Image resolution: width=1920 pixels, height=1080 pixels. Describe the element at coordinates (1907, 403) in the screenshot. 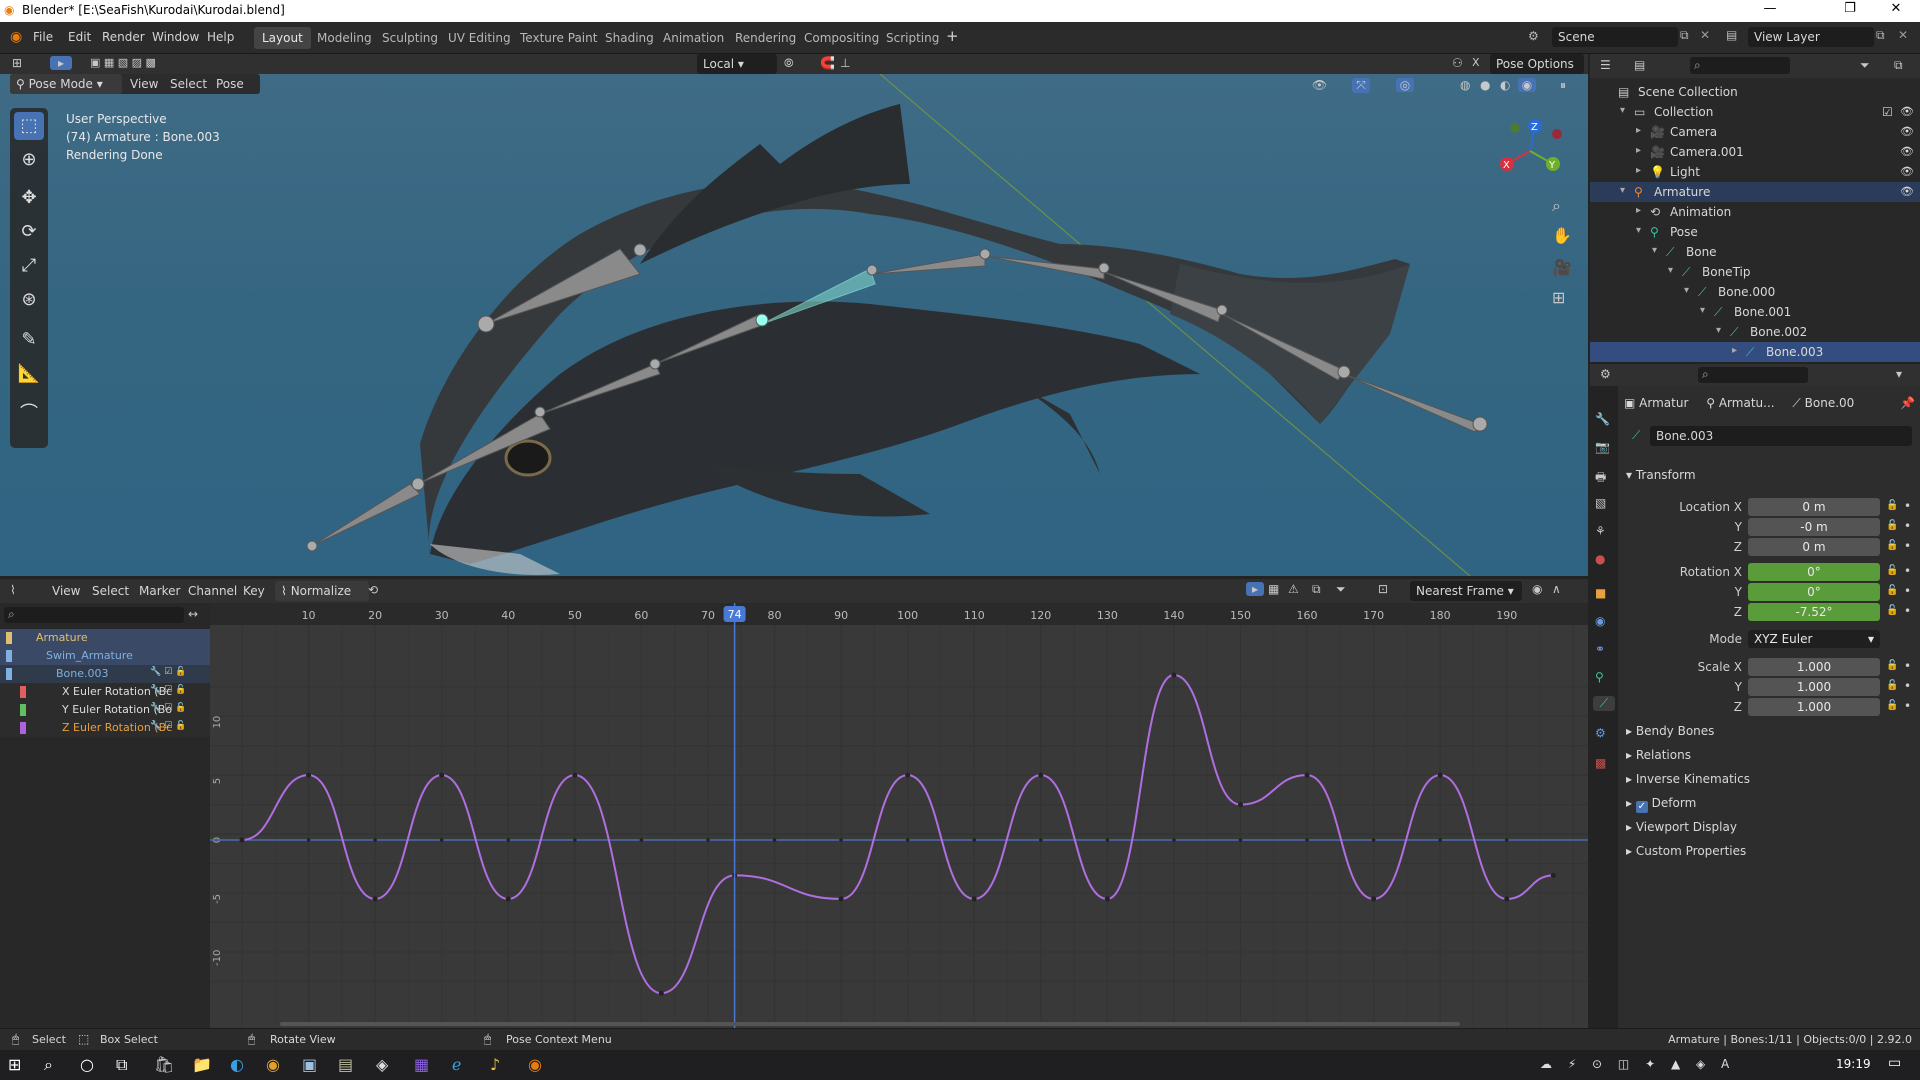

I see `pin-icon: 📌` at that location.